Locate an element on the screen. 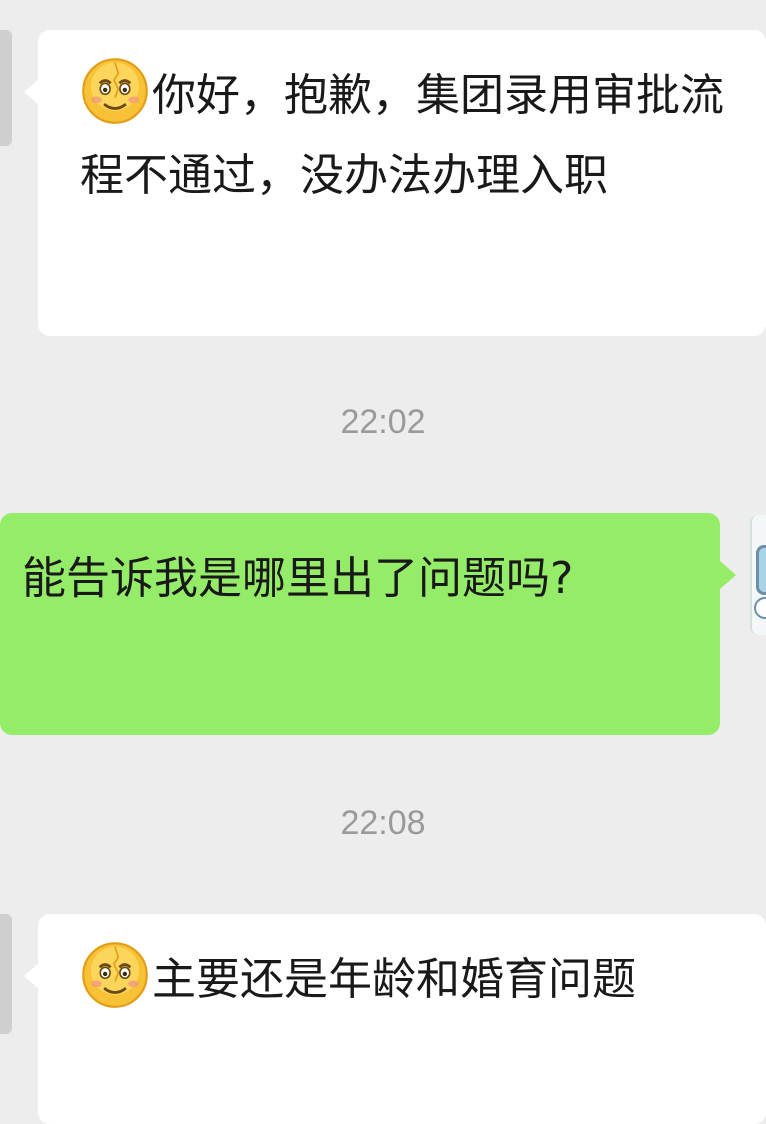  my-avatar is located at coordinates (758, 575).